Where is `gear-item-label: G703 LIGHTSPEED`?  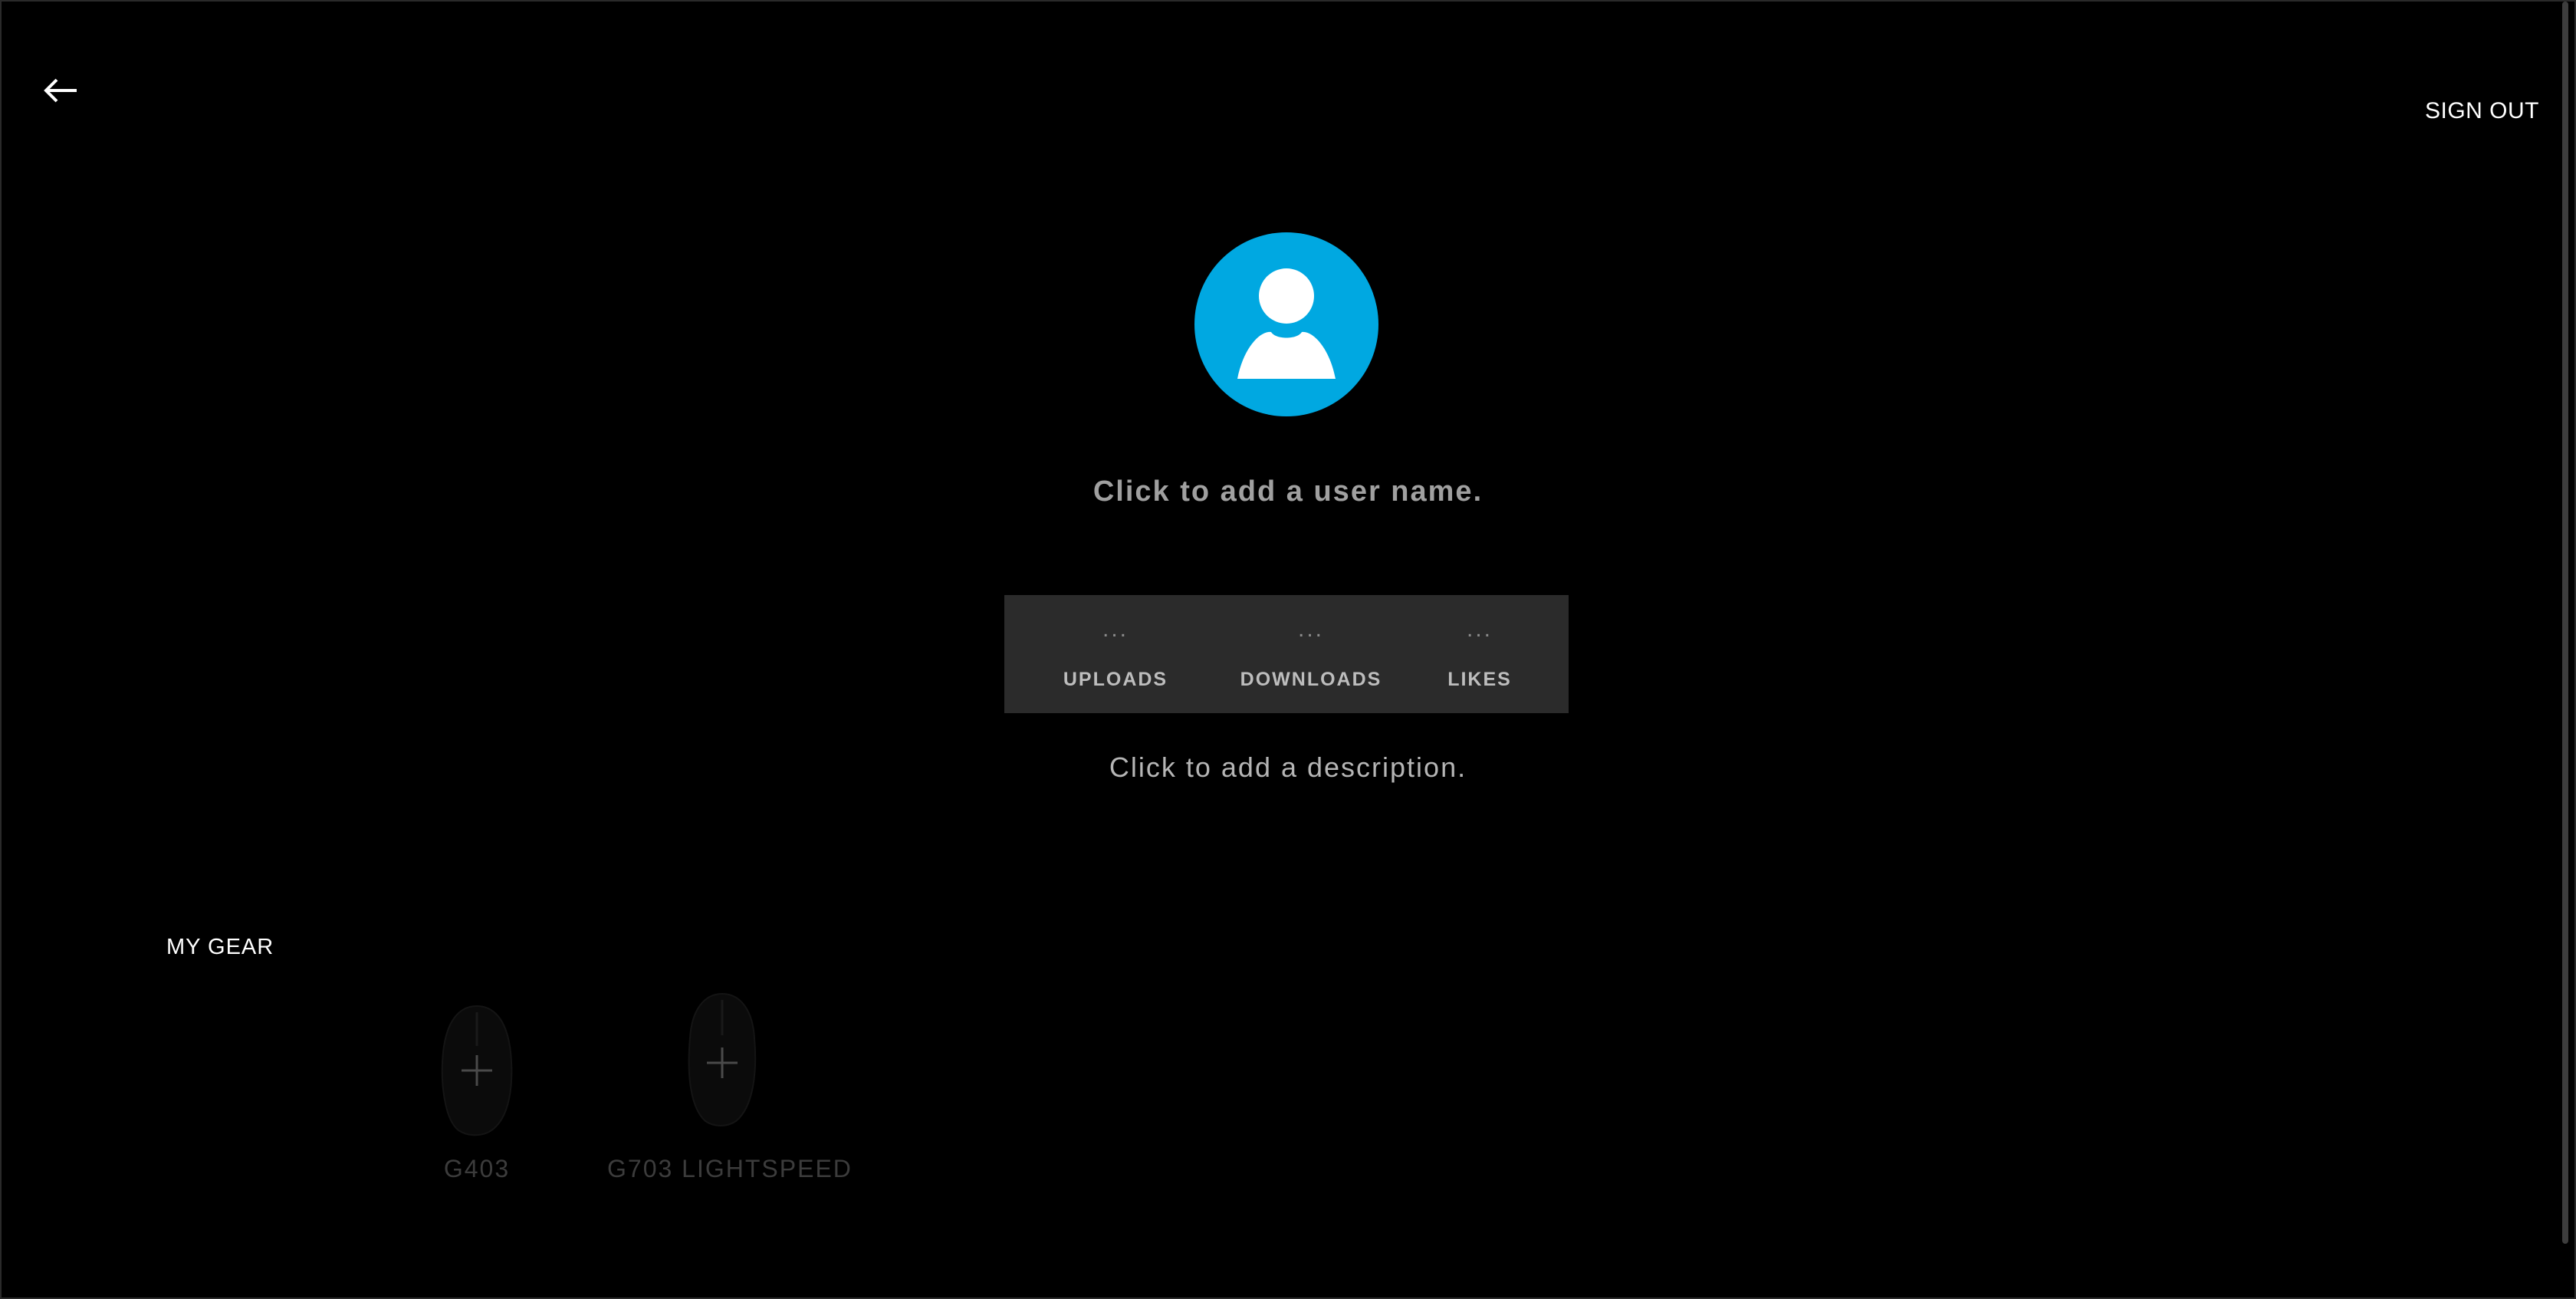 gear-item-label: G703 LIGHTSPEED is located at coordinates (730, 1168).